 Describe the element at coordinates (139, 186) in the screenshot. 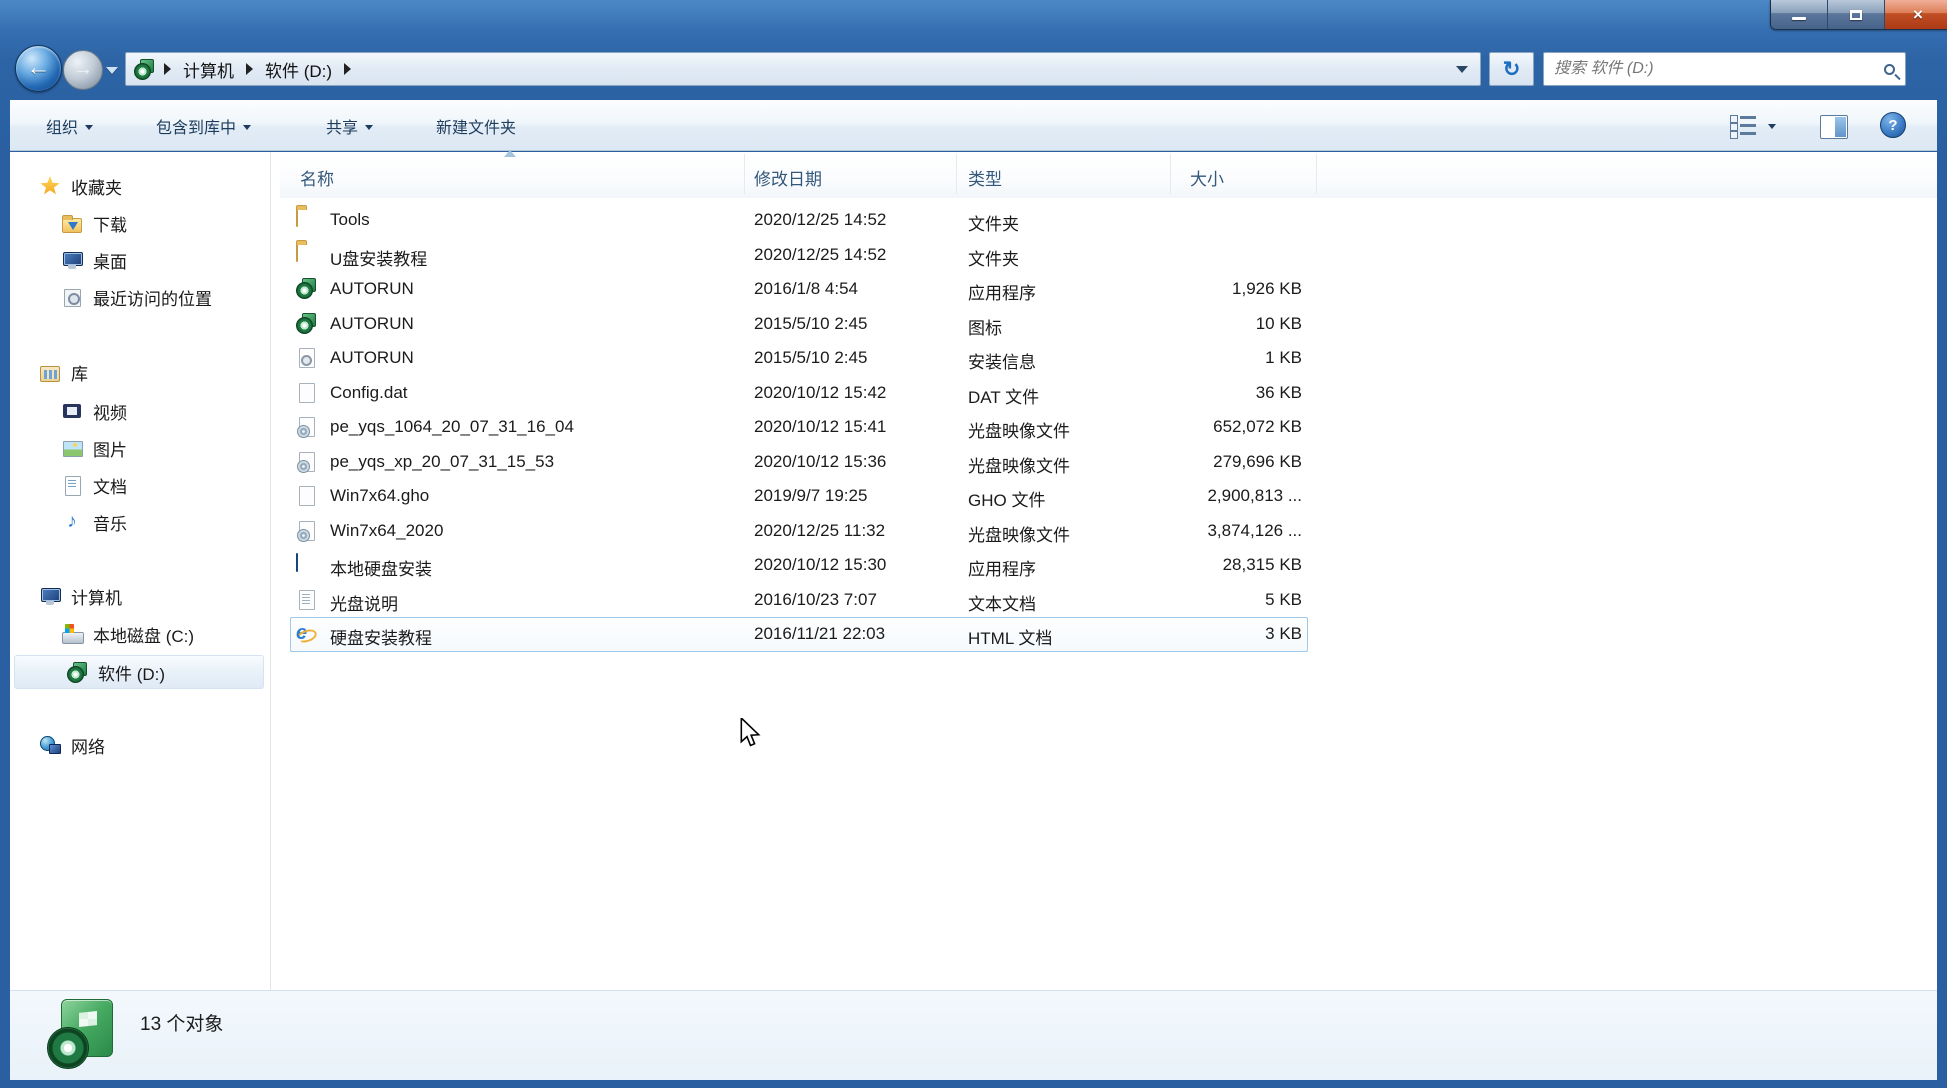

I see `sidebar-item-favorites: 收藏夹` at that location.